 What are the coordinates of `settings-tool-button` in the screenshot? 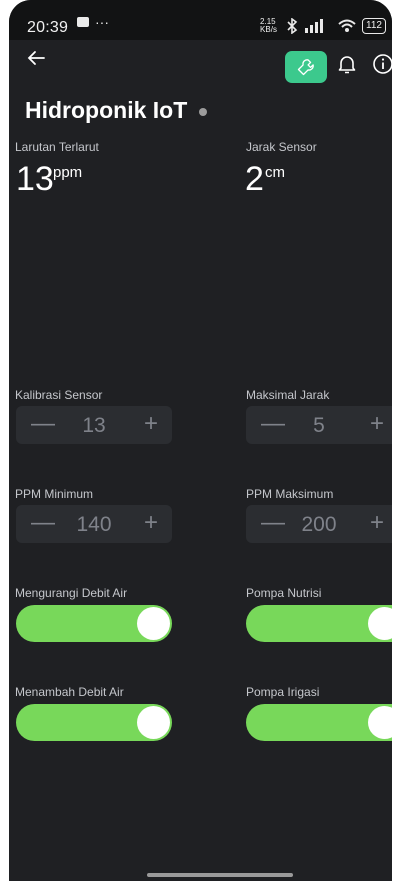 It's located at (306, 67).